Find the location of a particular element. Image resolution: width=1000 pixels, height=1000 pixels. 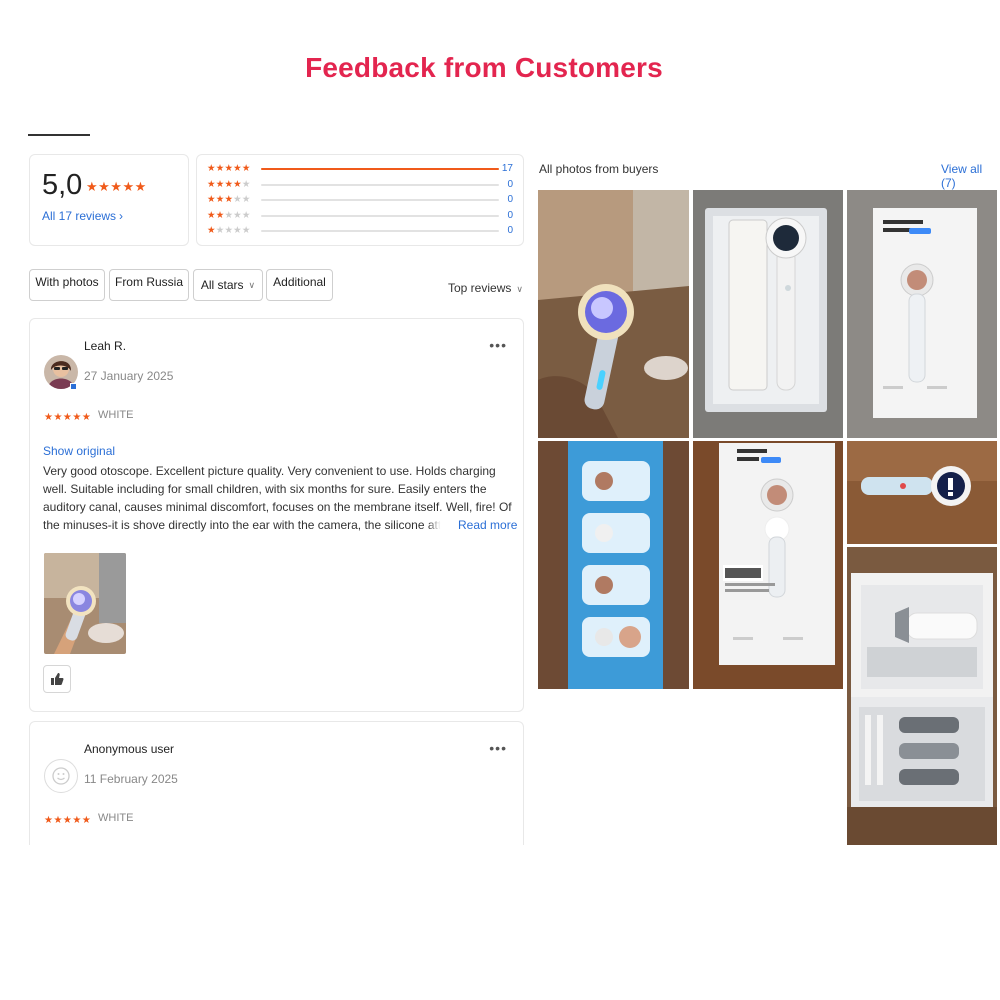

filter-all-stars-dropdown: All stars ∨ is located at coordinates (228, 285).